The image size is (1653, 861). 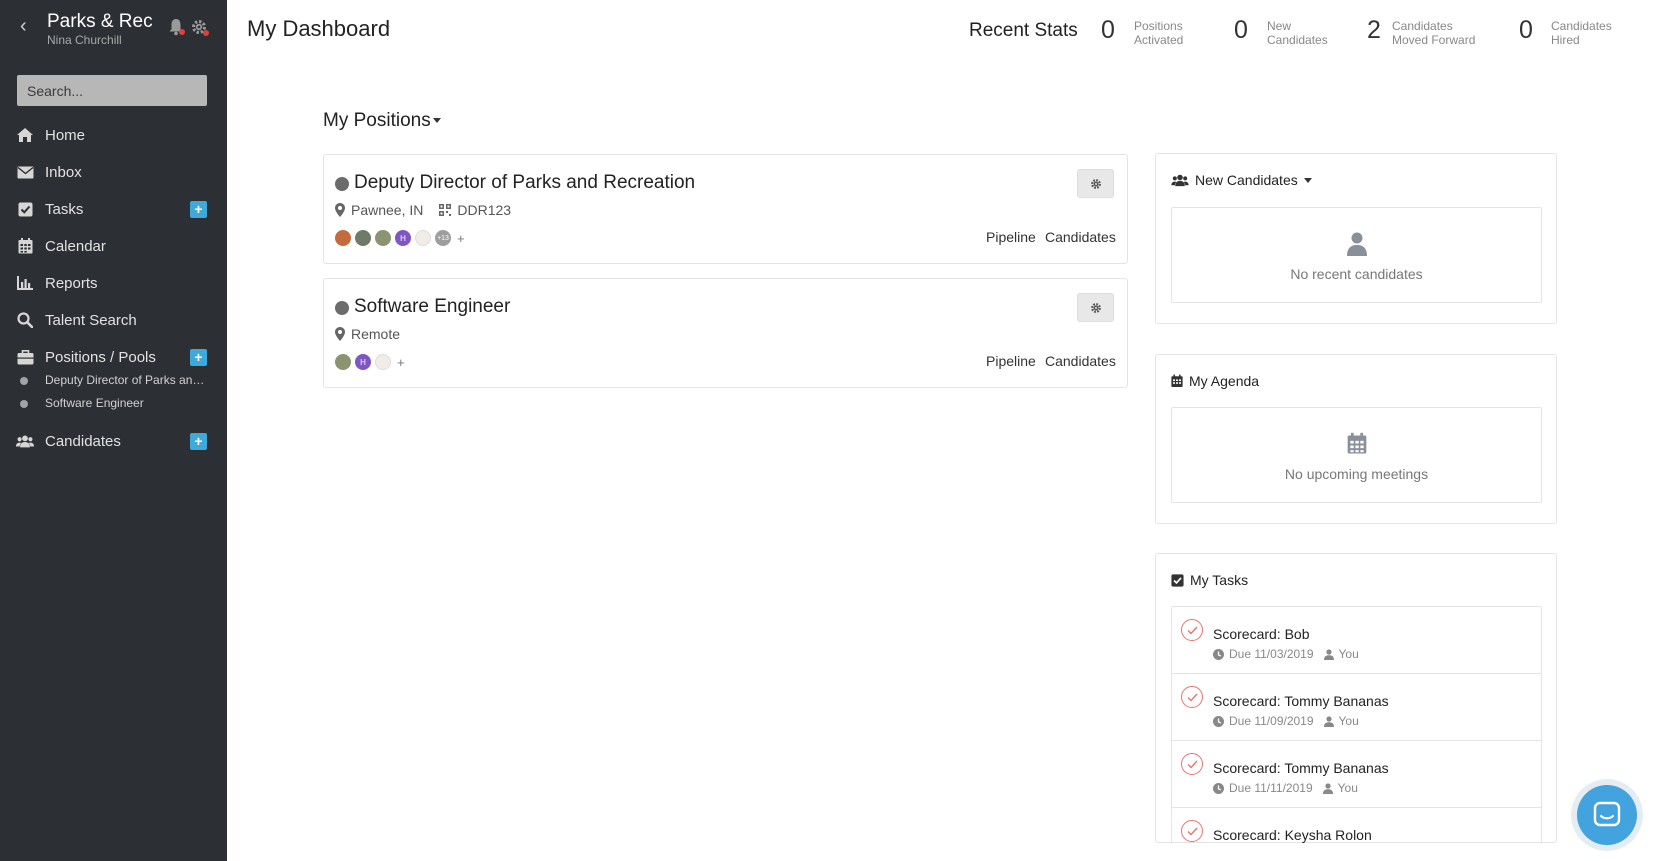 I want to click on sidebar-item-label: Tasks, so click(x=64, y=209).